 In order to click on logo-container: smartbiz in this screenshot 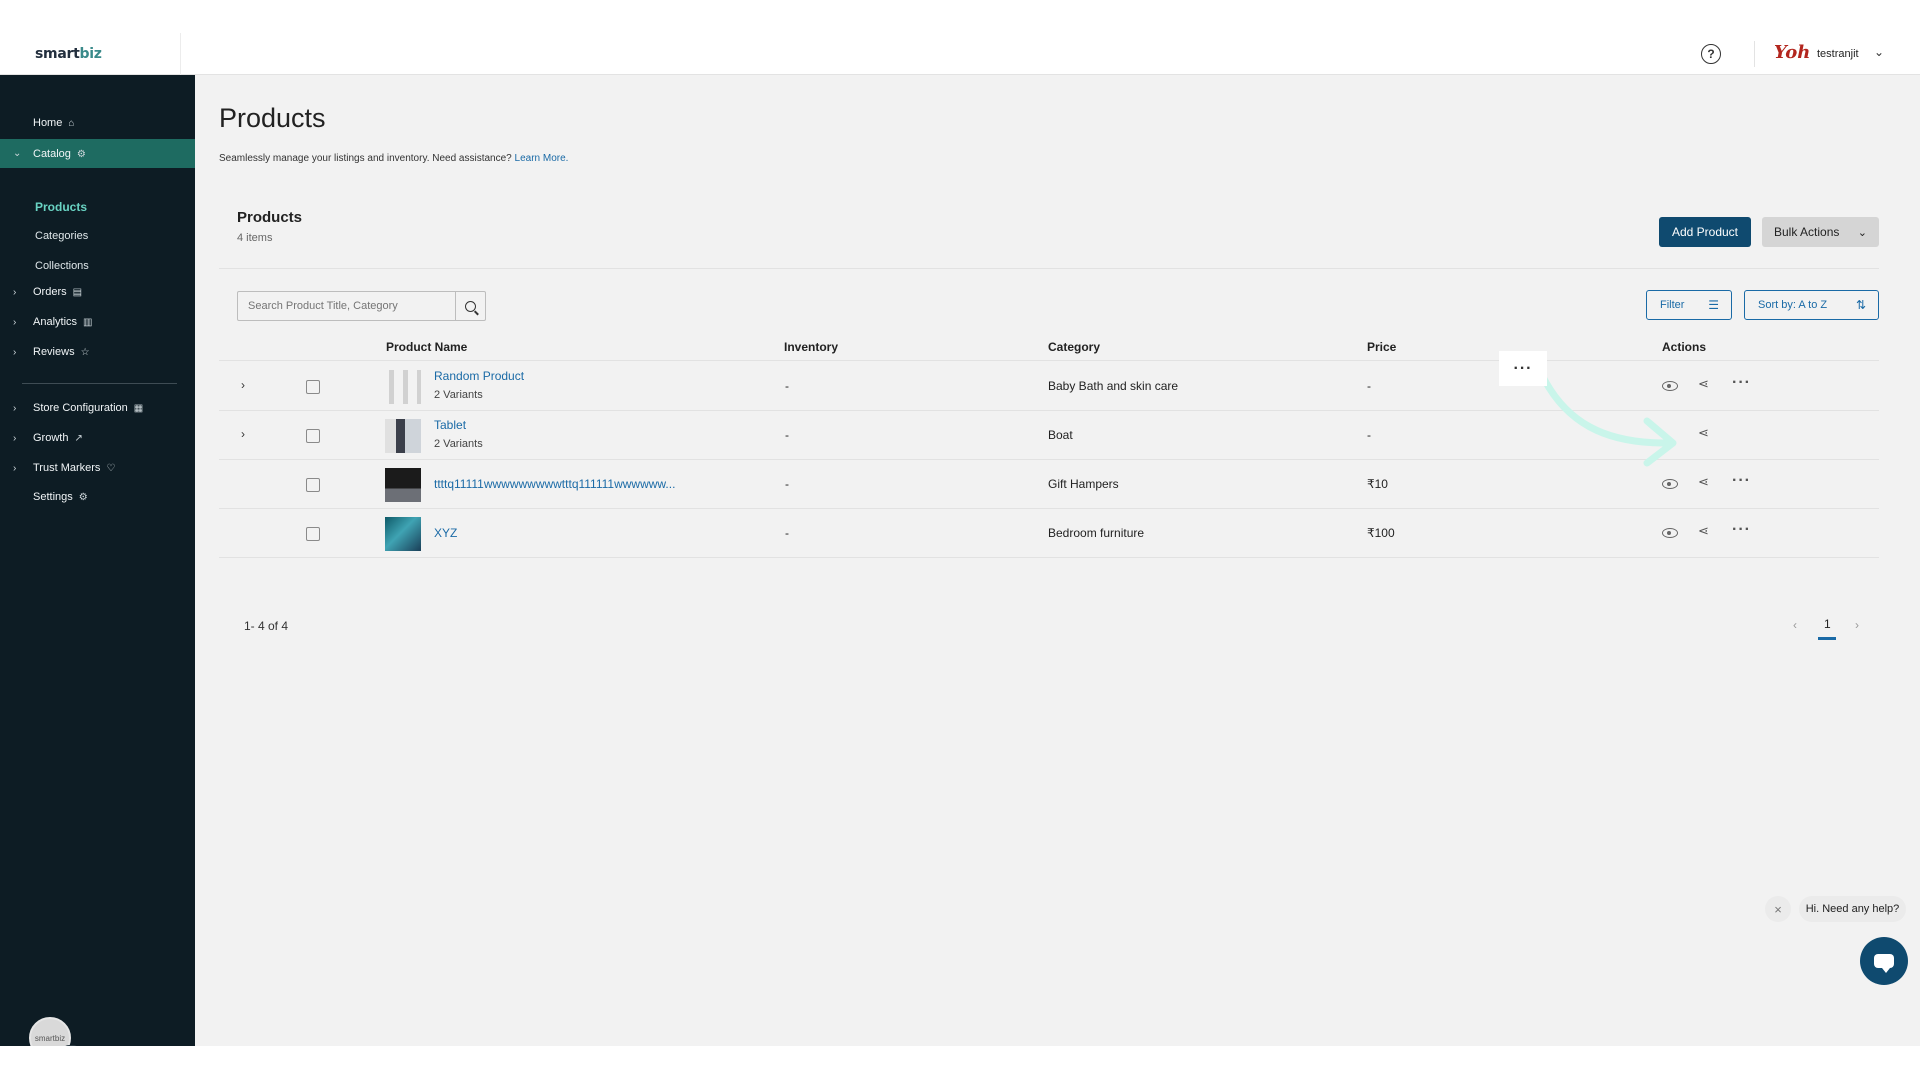, I will do `click(90, 54)`.